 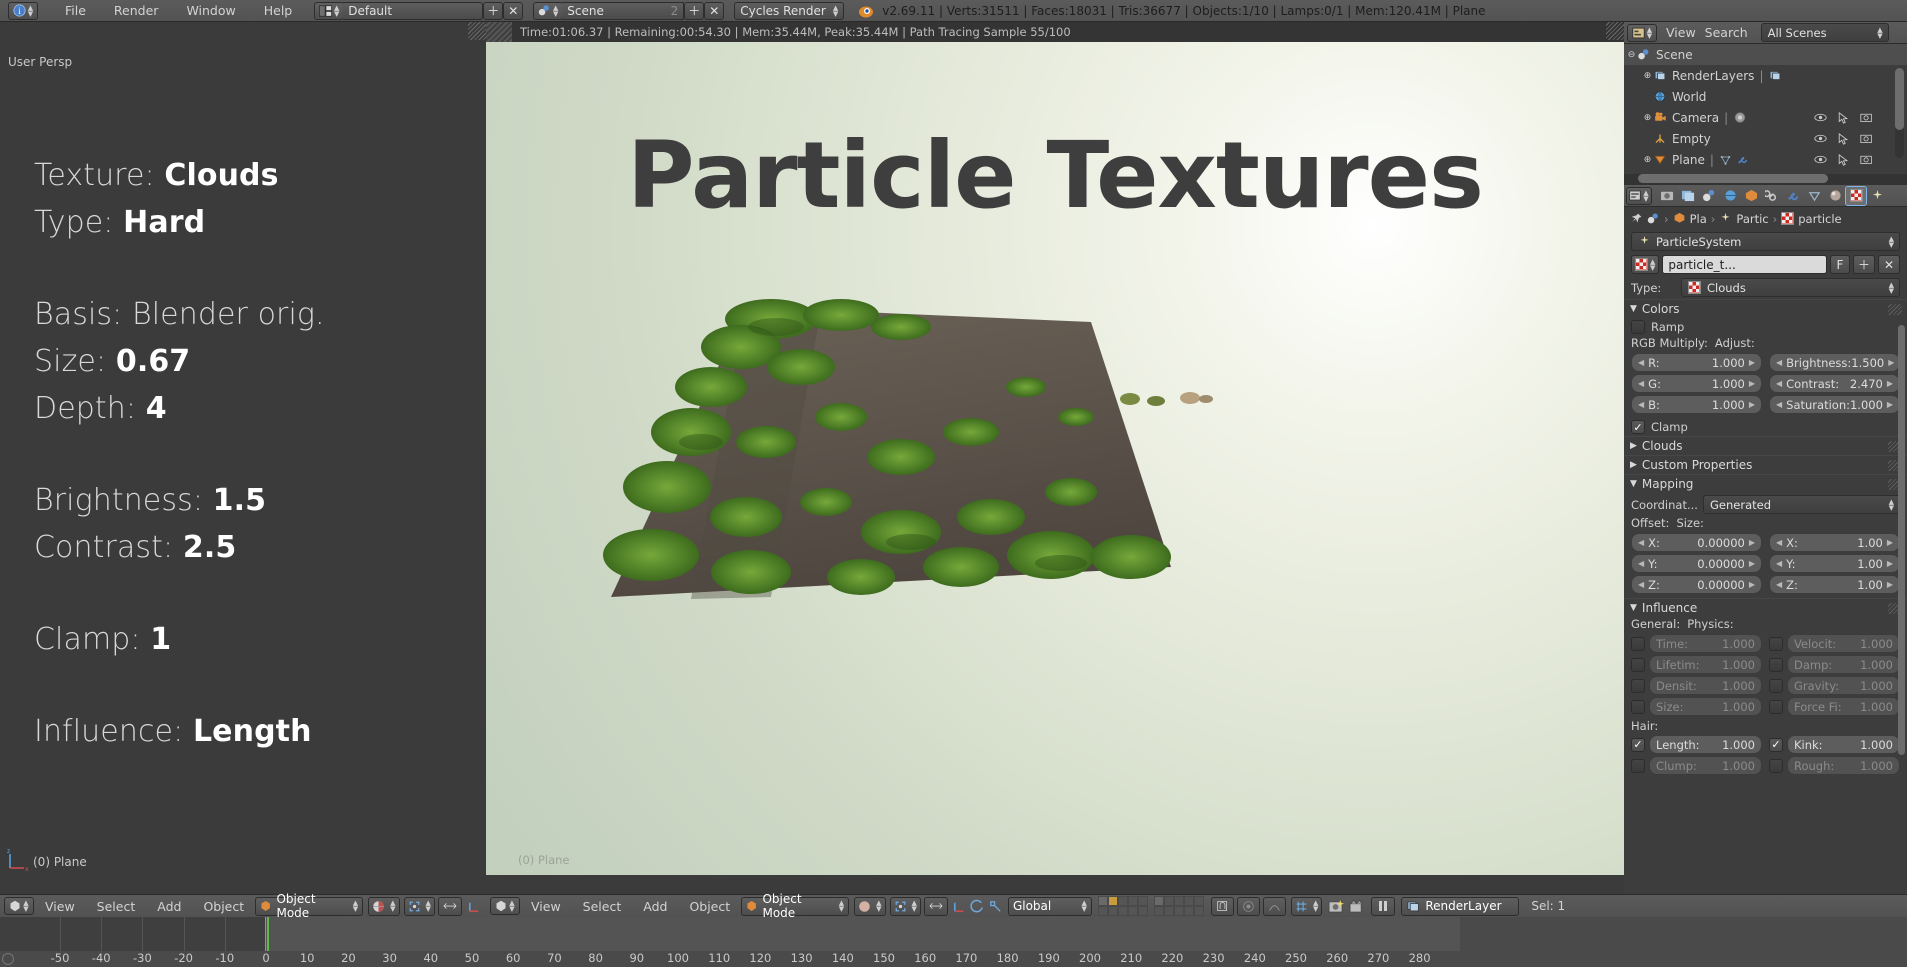 I want to click on influence-damp-field: Damp: 1.000, so click(x=1843, y=664).